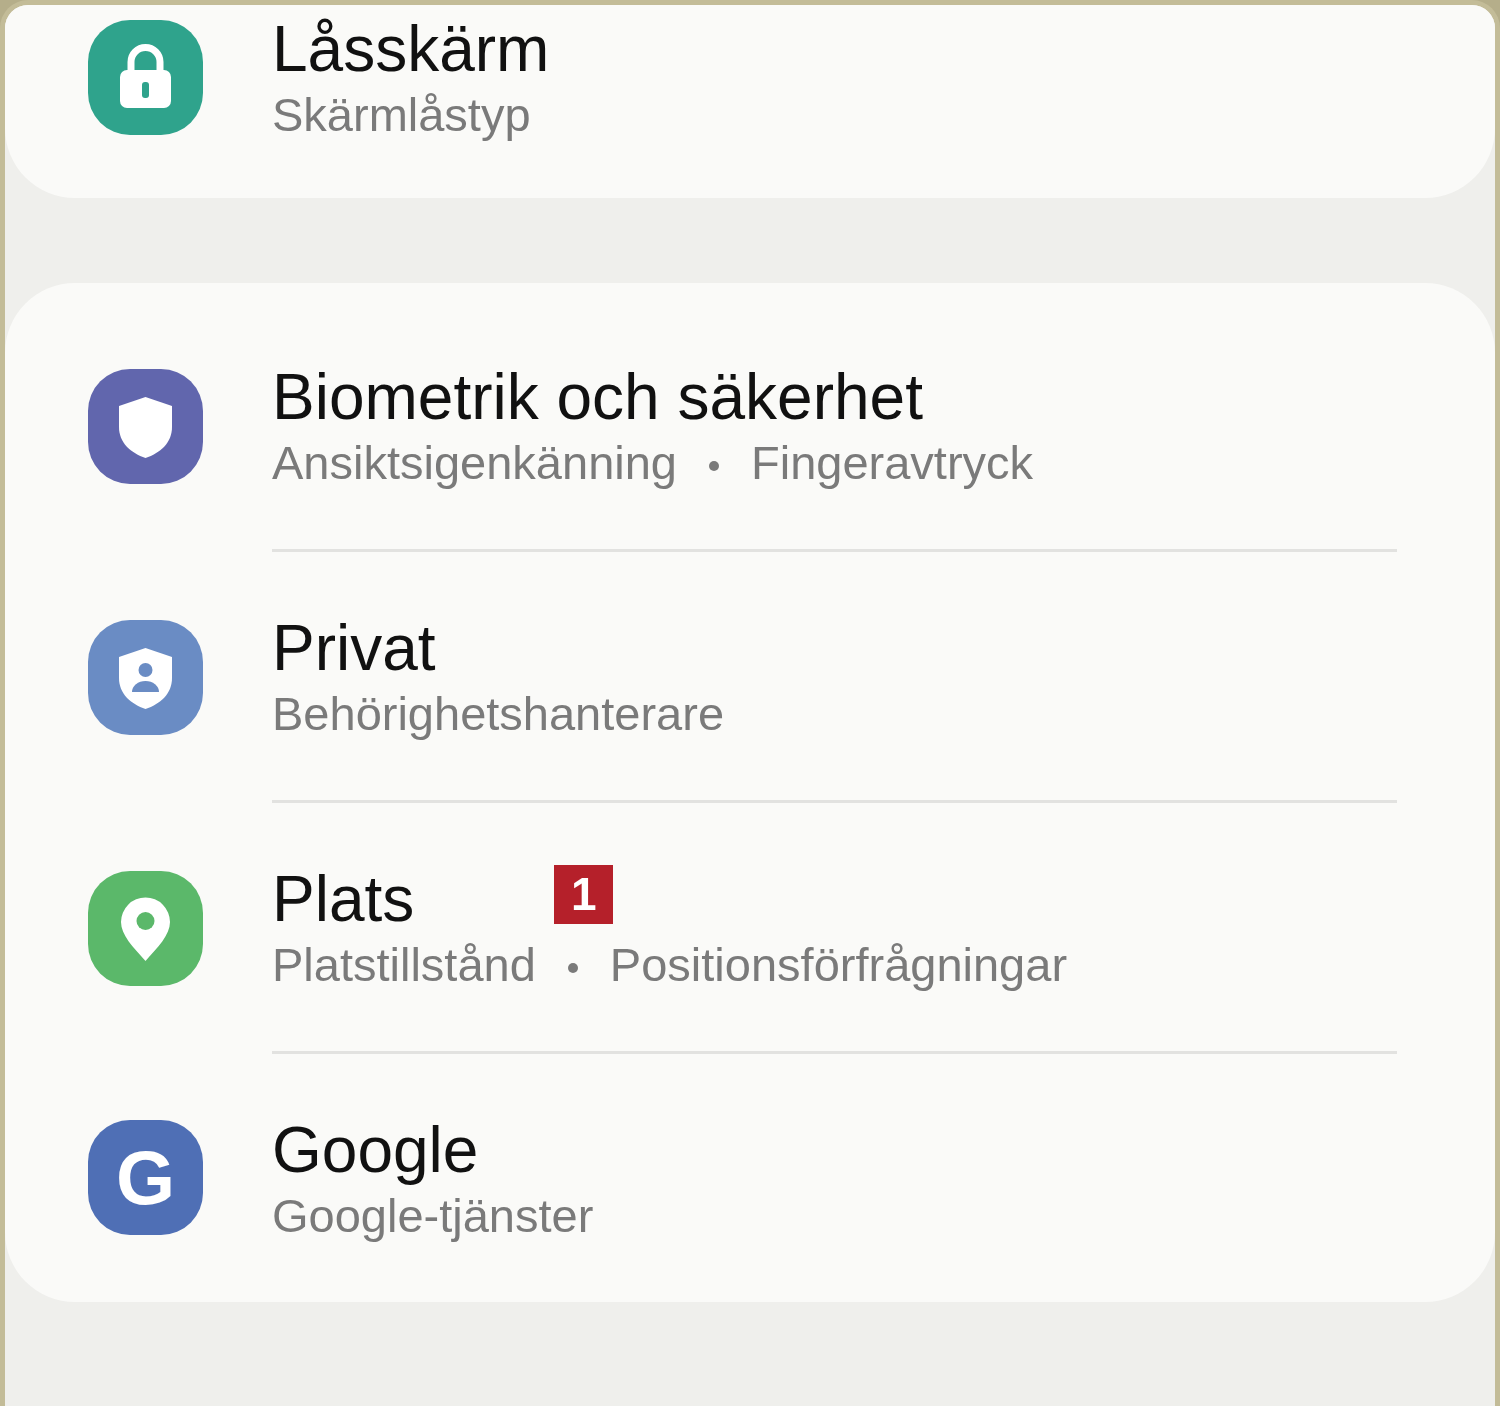  I want to click on setting-subtitle: Fingeravtryck, so click(892, 462).